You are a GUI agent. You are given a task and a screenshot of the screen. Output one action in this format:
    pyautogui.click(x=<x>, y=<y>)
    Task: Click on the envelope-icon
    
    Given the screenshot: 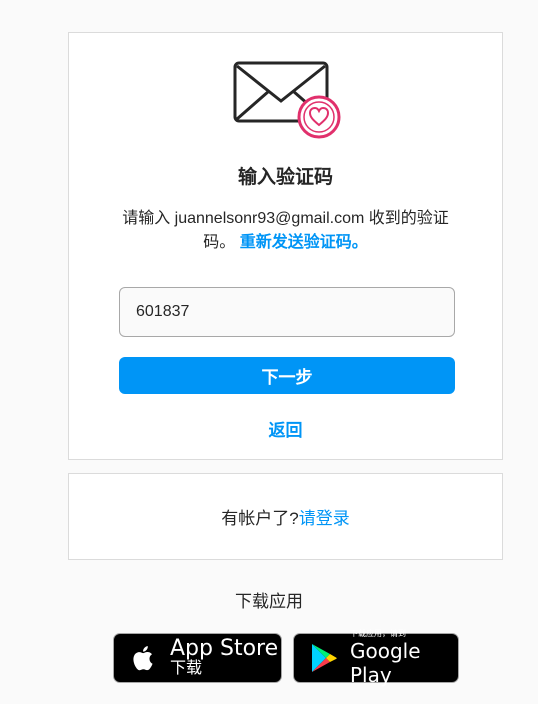 What is the action you would take?
    pyautogui.click(x=287, y=100)
    